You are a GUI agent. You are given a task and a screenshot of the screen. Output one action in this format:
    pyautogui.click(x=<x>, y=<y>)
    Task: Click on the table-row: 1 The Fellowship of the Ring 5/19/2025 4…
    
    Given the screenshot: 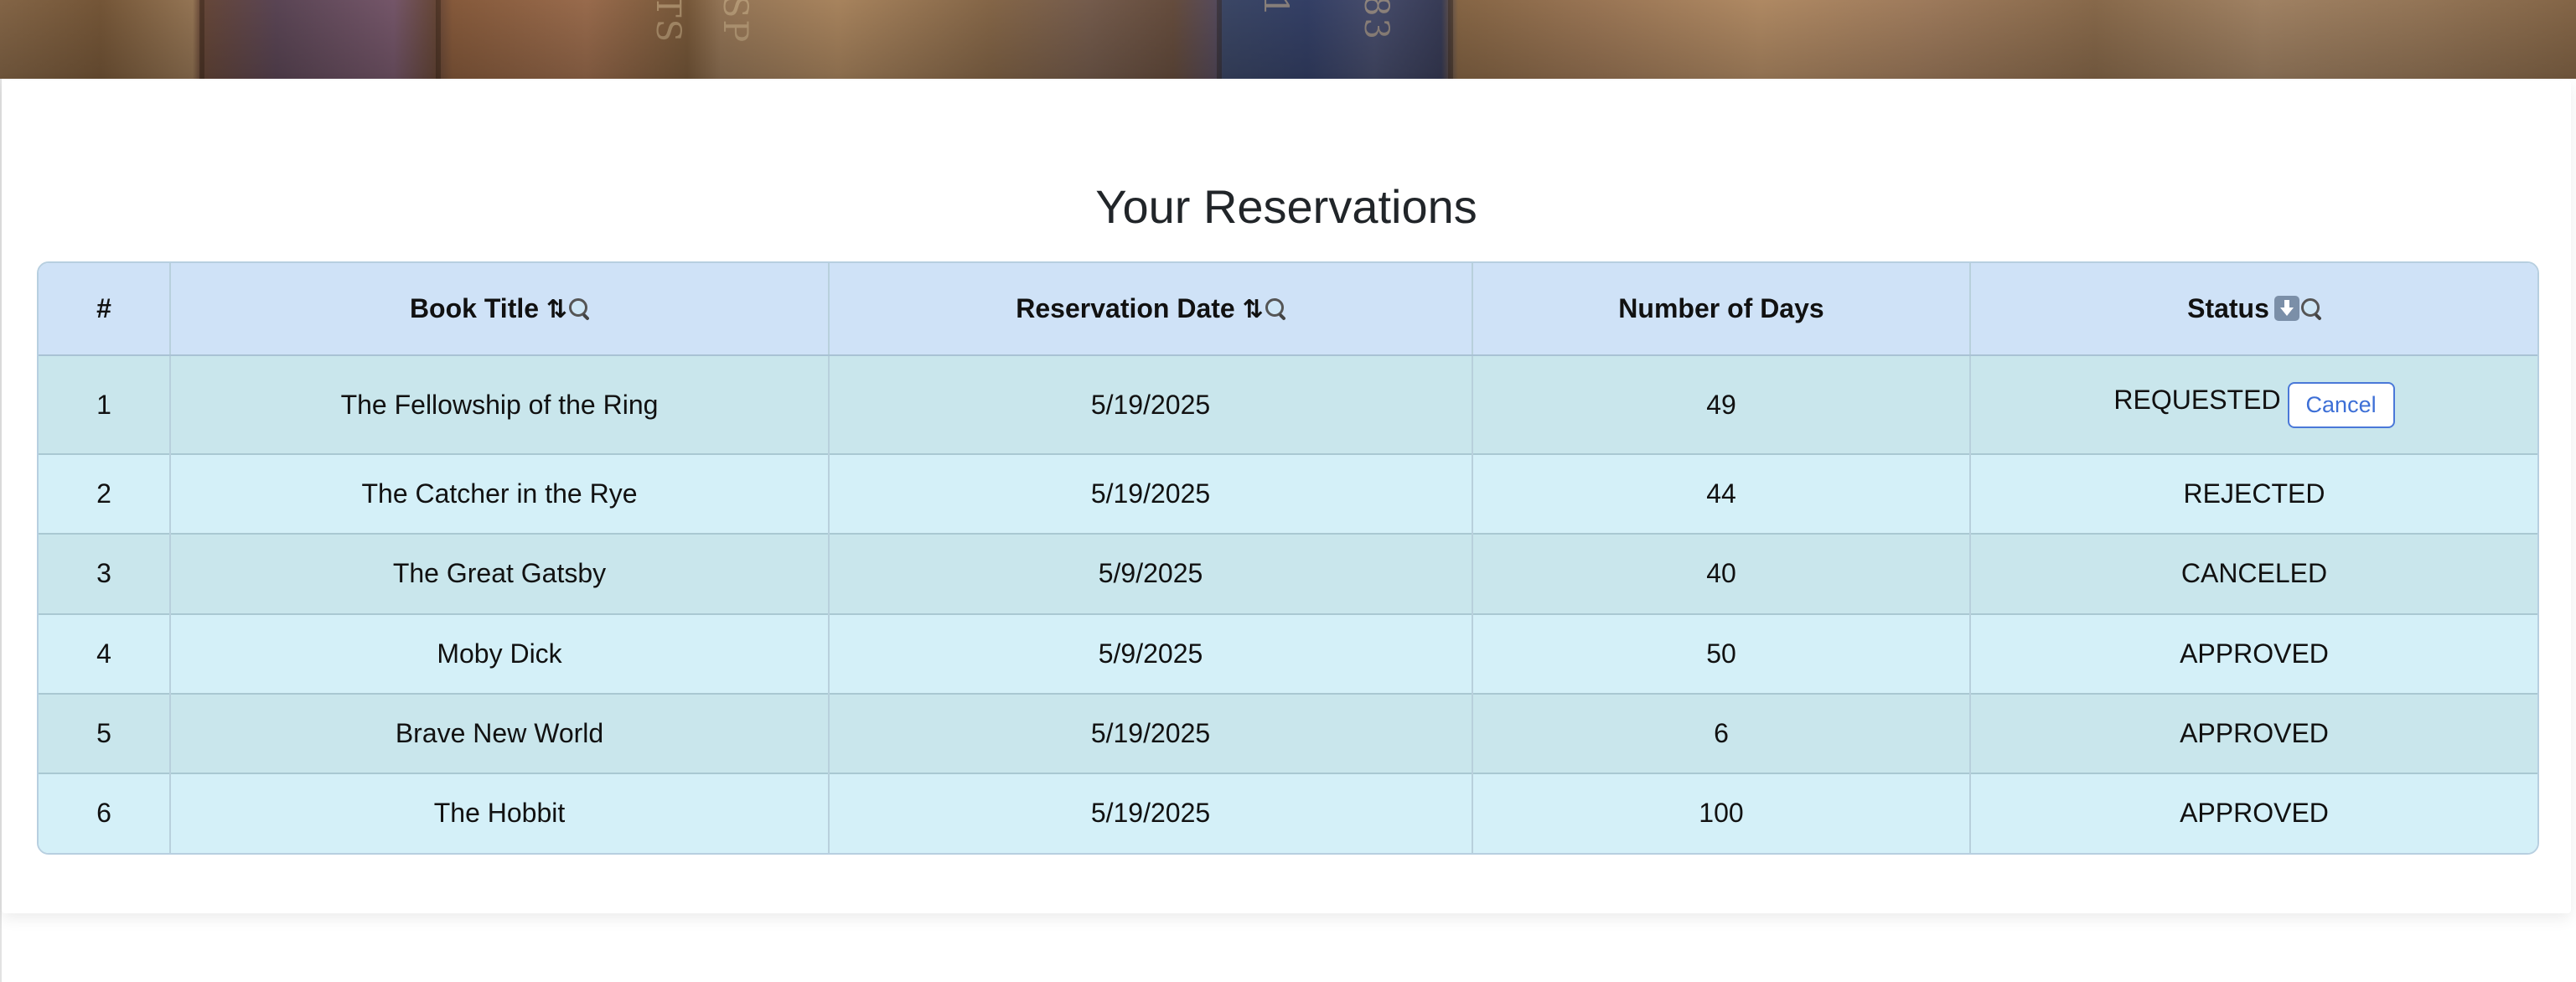 What is the action you would take?
    pyautogui.click(x=1288, y=405)
    